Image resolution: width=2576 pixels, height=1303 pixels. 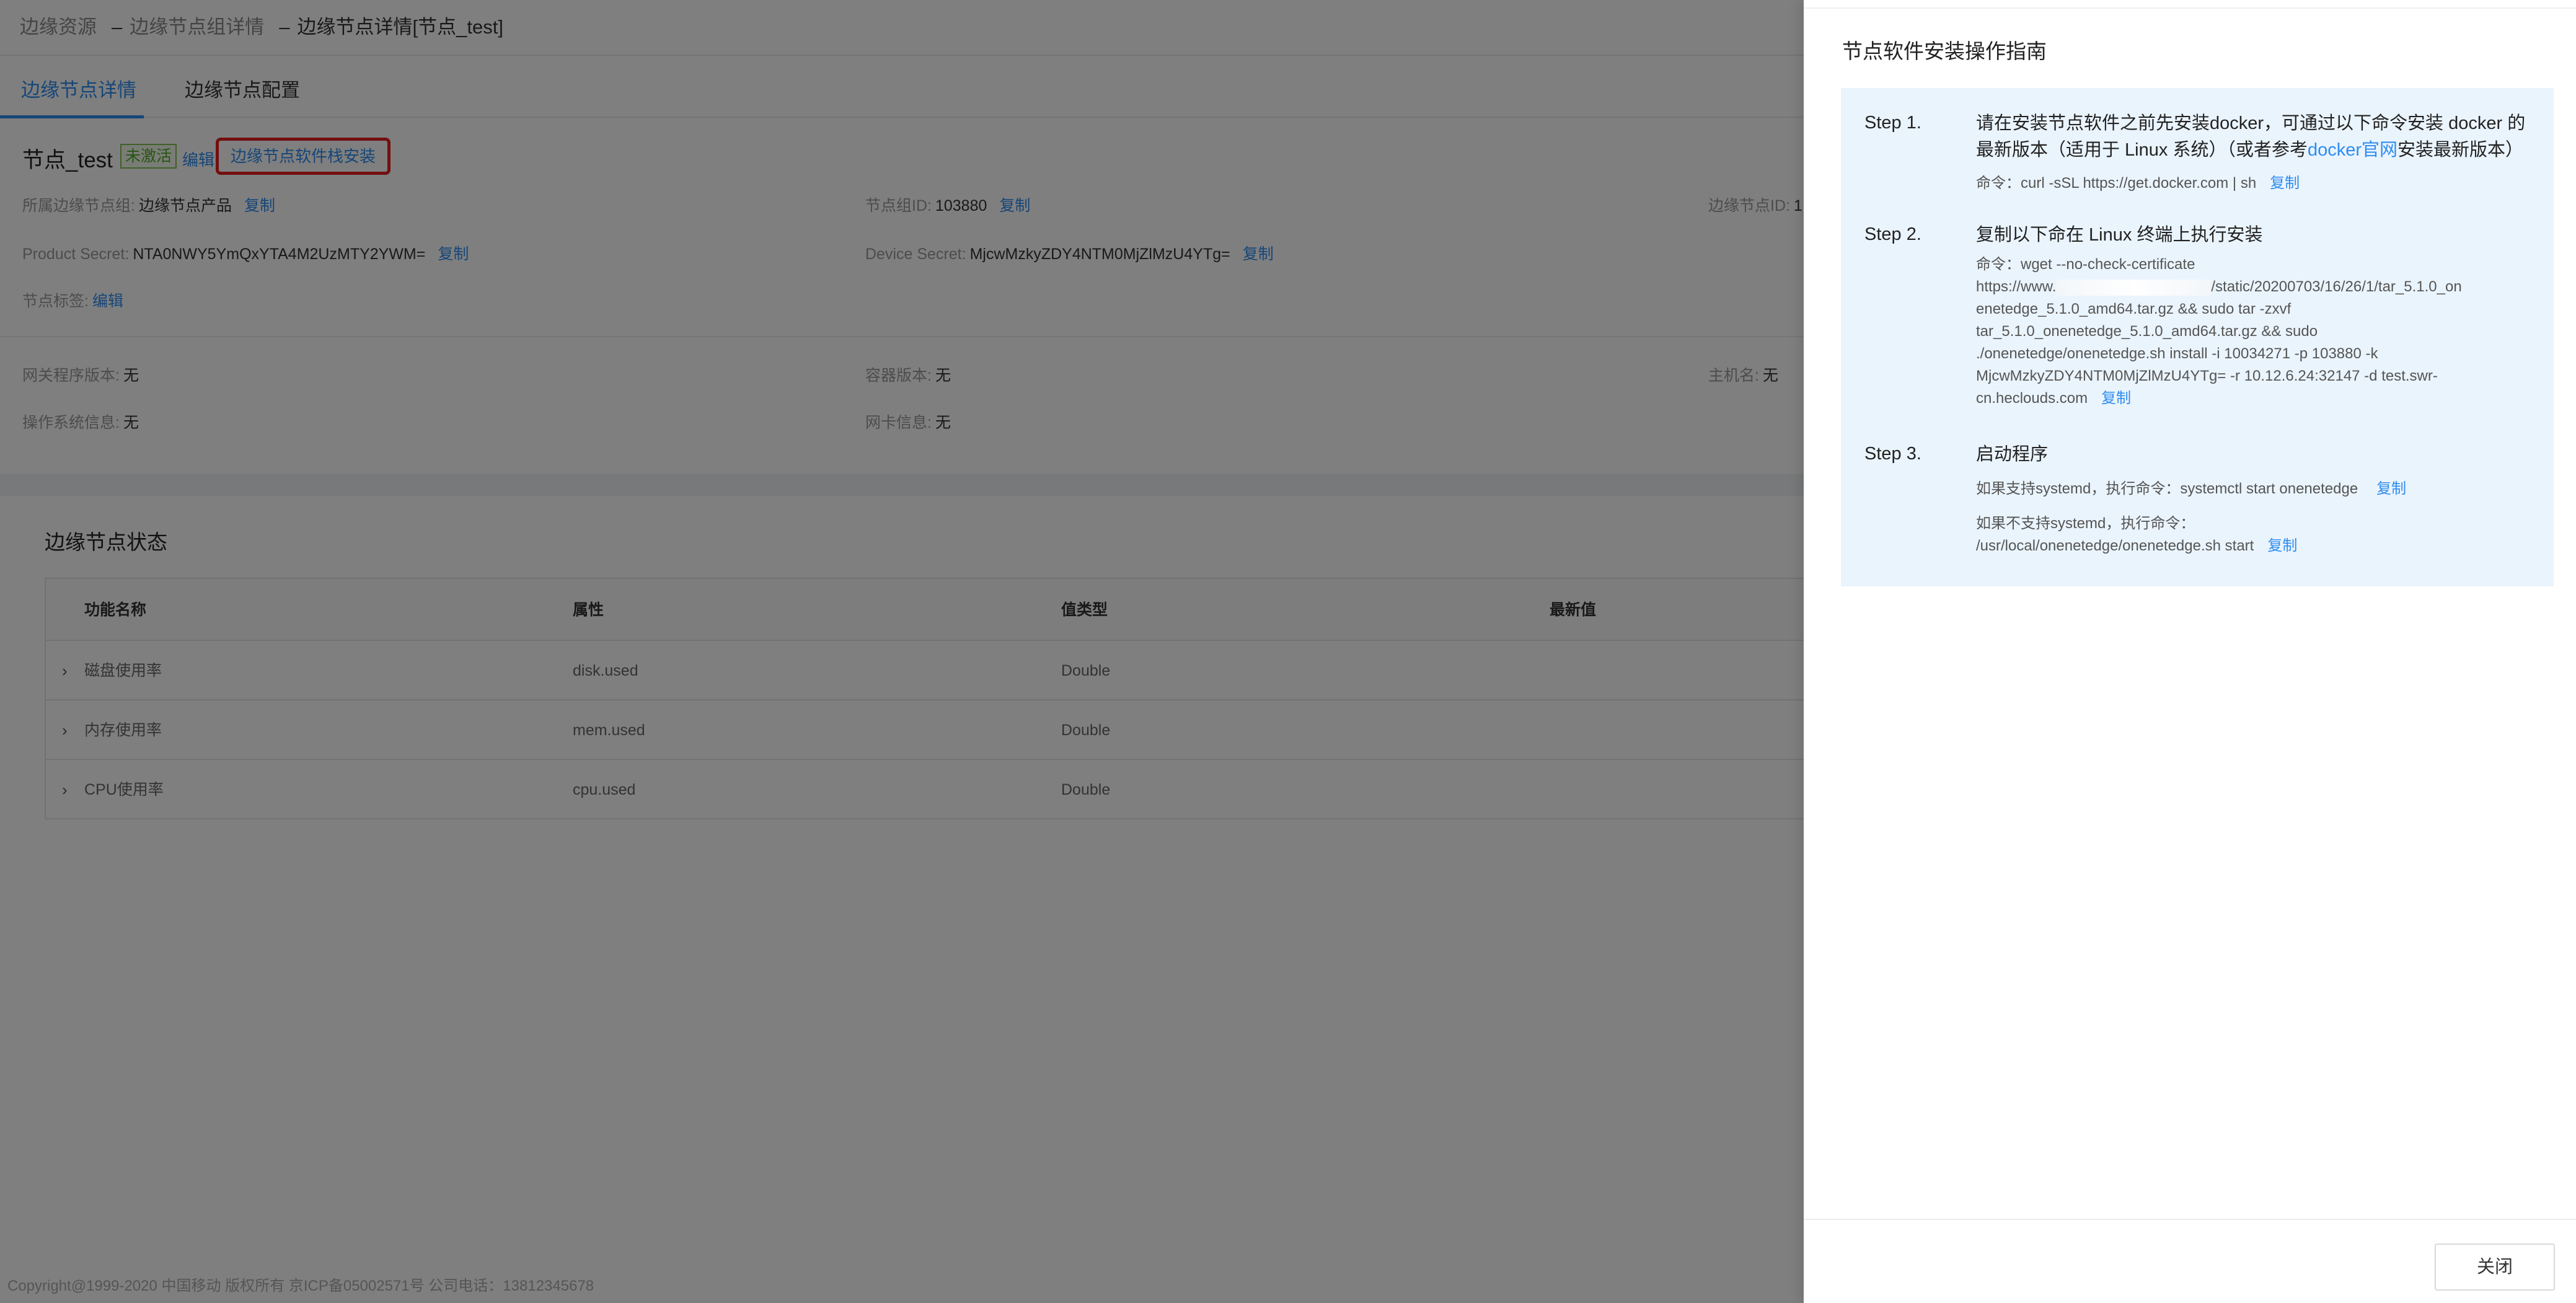 What do you see at coordinates (2012, 454) in the screenshot?
I see `step-3-head: 启动程序` at bounding box center [2012, 454].